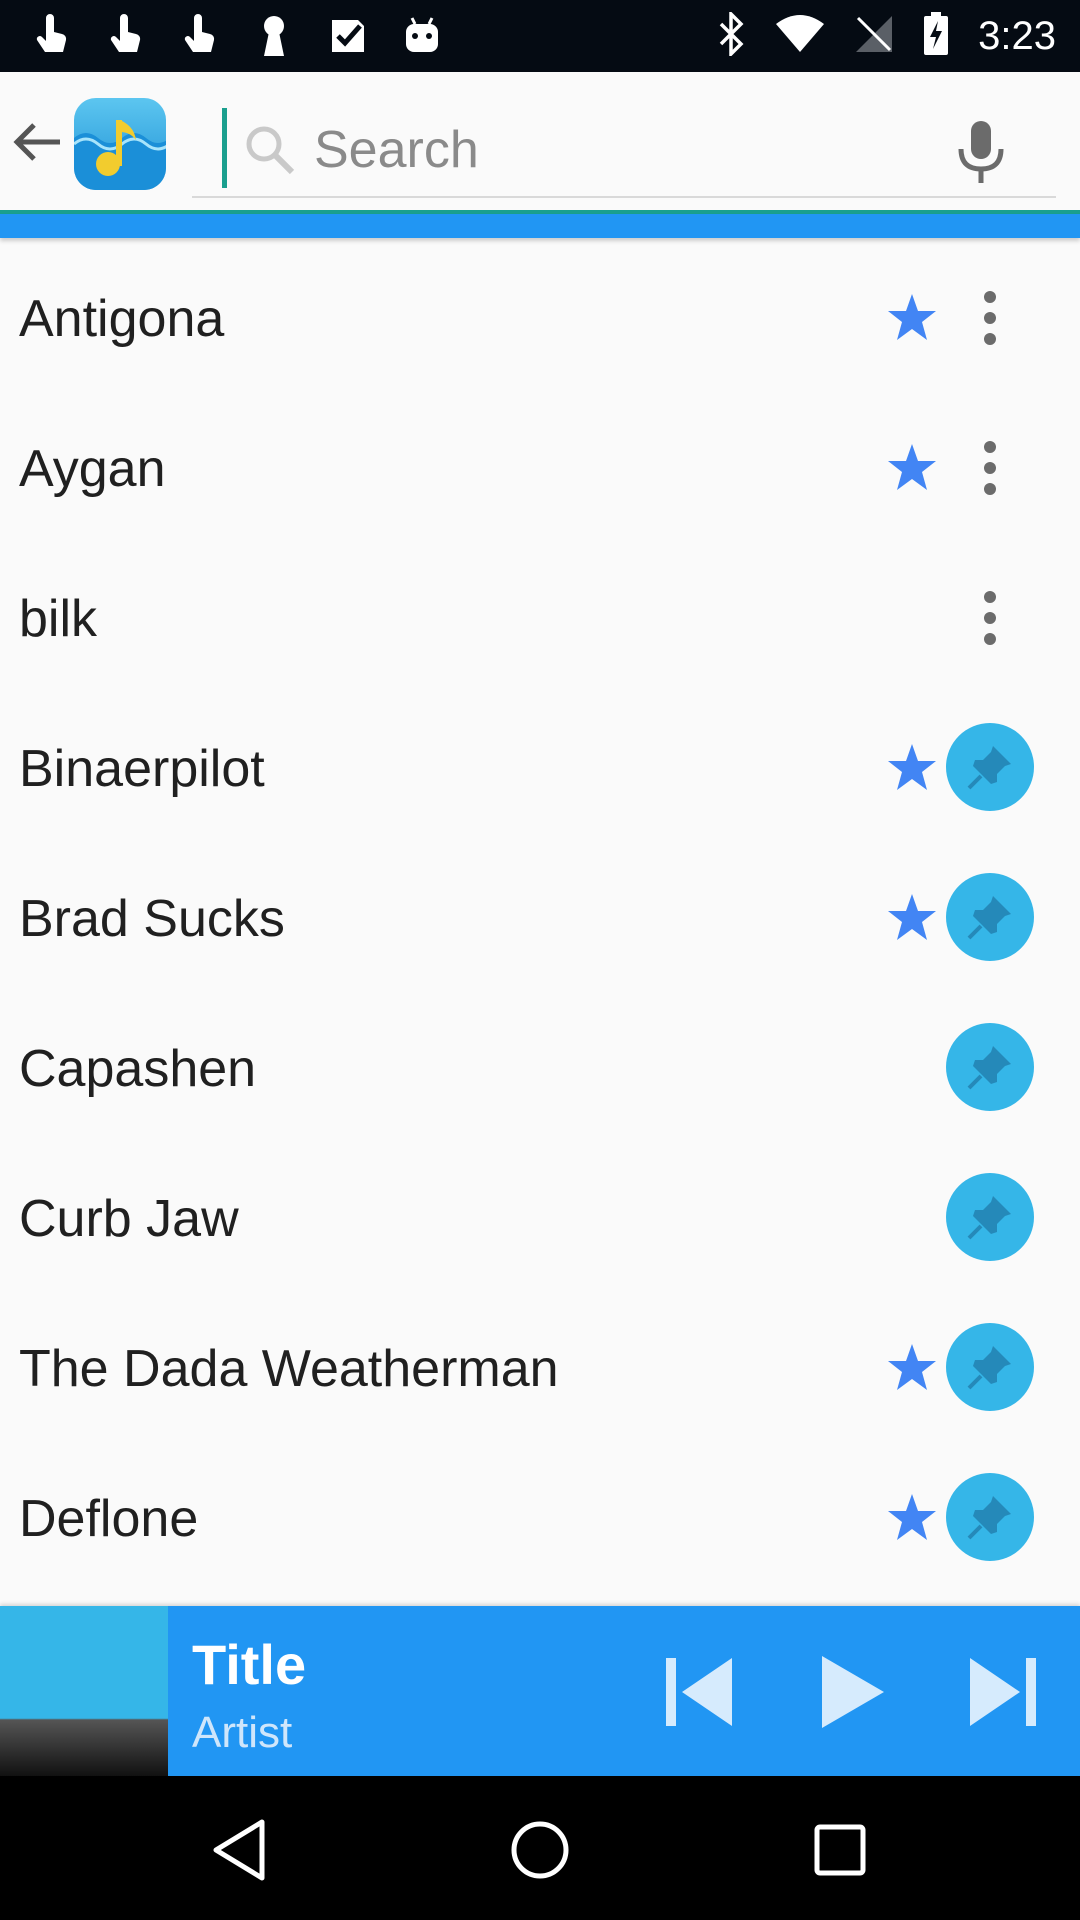  Describe the element at coordinates (58, 619) in the screenshot. I see `artist-name: bilk` at that location.